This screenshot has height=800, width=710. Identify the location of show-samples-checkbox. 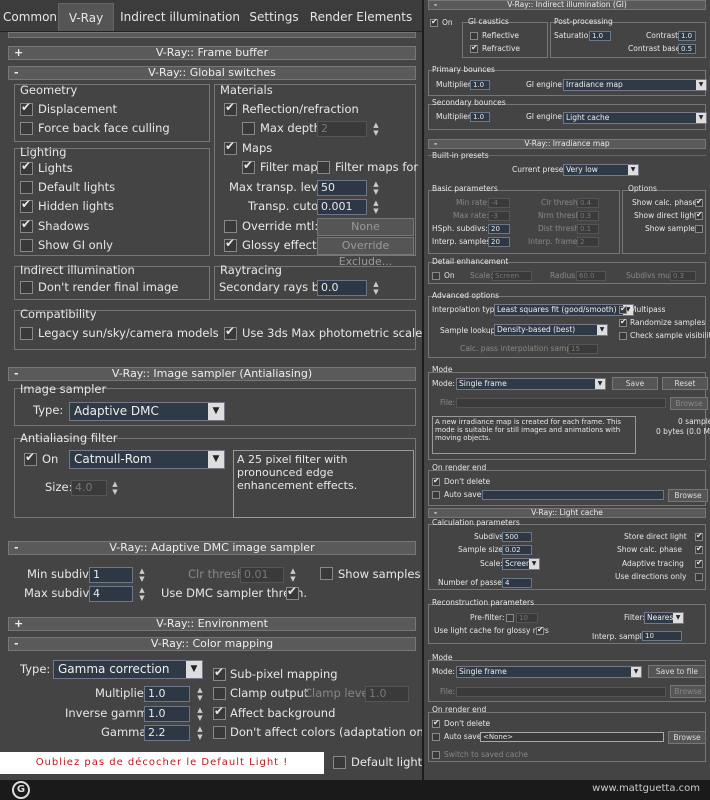
(326, 573).